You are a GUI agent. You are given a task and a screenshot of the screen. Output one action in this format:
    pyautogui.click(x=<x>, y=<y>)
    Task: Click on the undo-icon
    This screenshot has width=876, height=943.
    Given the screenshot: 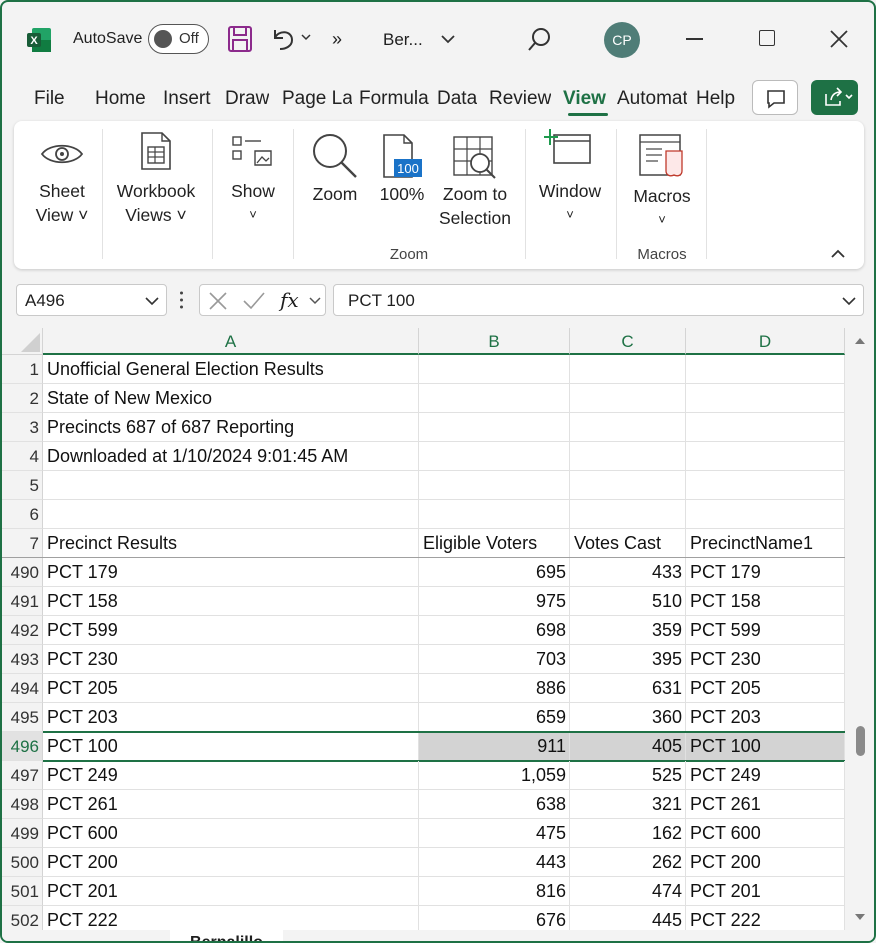 What is the action you would take?
    pyautogui.click(x=283, y=38)
    